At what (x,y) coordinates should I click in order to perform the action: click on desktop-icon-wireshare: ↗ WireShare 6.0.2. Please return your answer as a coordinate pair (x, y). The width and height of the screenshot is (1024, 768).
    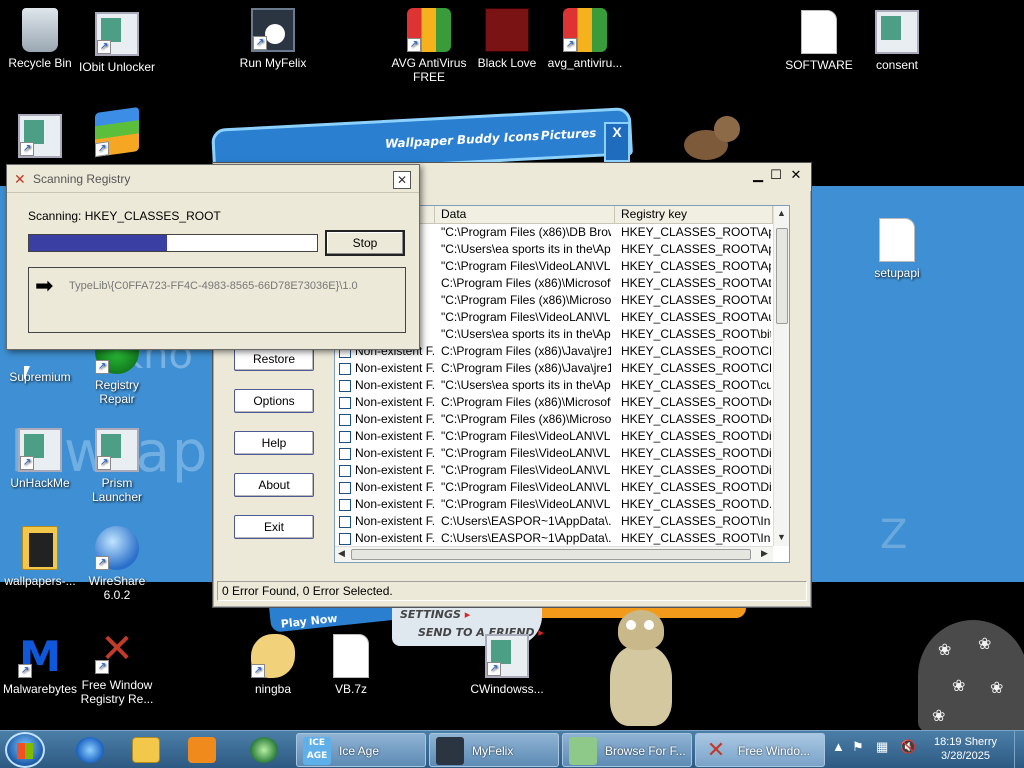
    Looking at the image, I should click on (117, 564).